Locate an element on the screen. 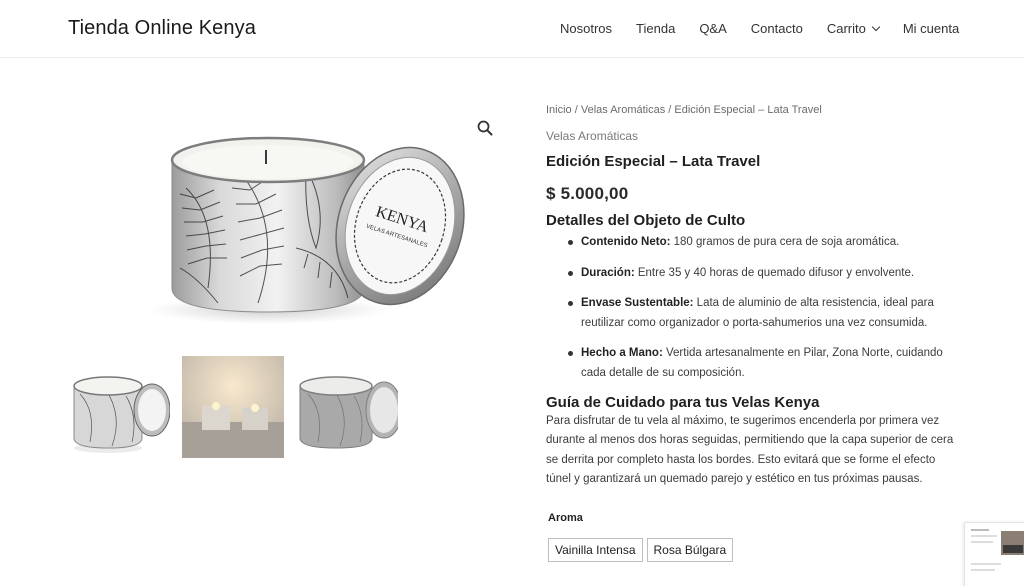 The height and width of the screenshot is (586, 1024). product-category-link: Velas Aromáticas is located at coordinates (751, 136).